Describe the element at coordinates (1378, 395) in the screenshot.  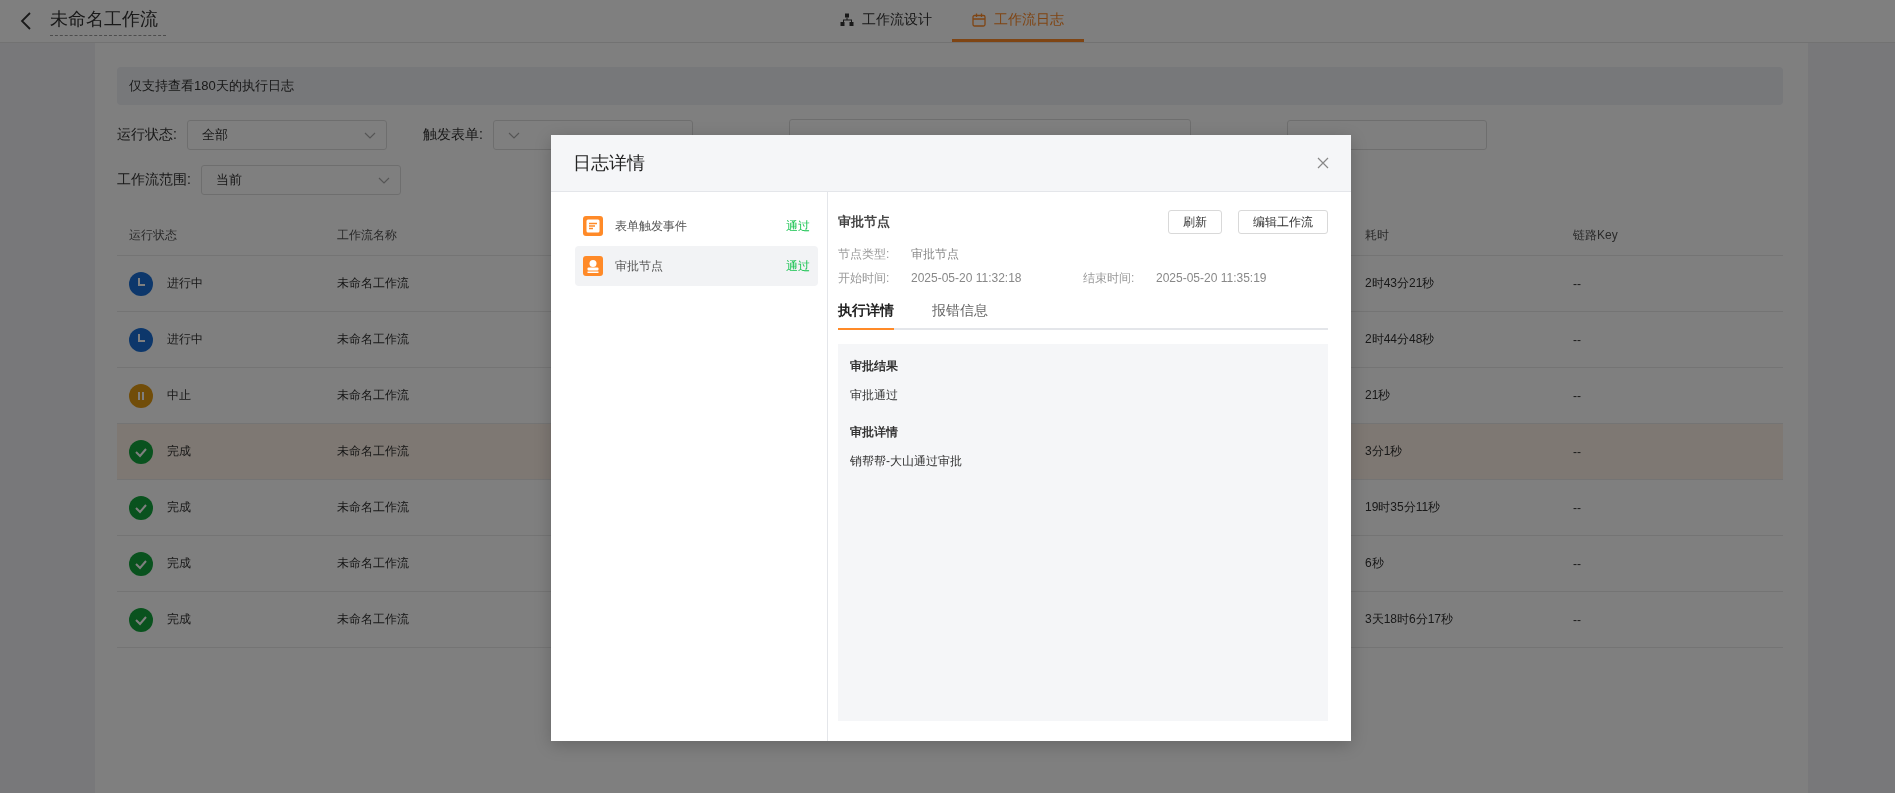
I see `table-cell-text: 21秒` at that location.